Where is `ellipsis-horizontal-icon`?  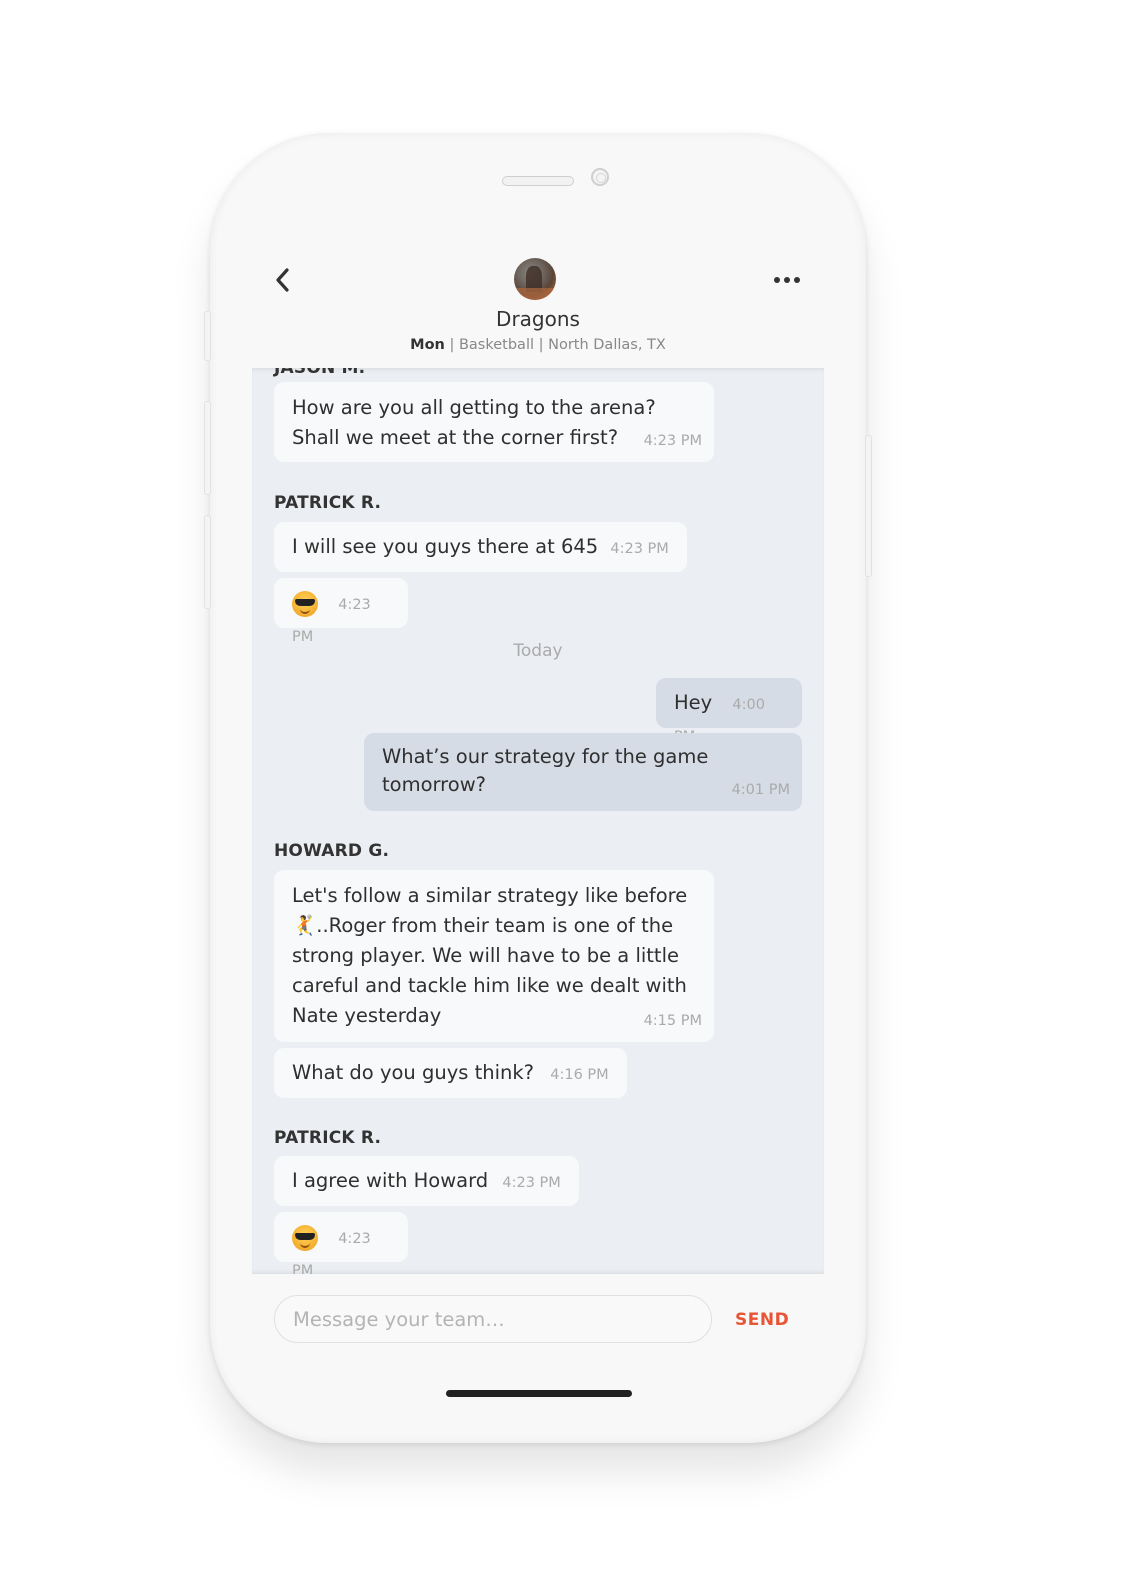
ellipsis-horizontal-icon is located at coordinates (777, 280).